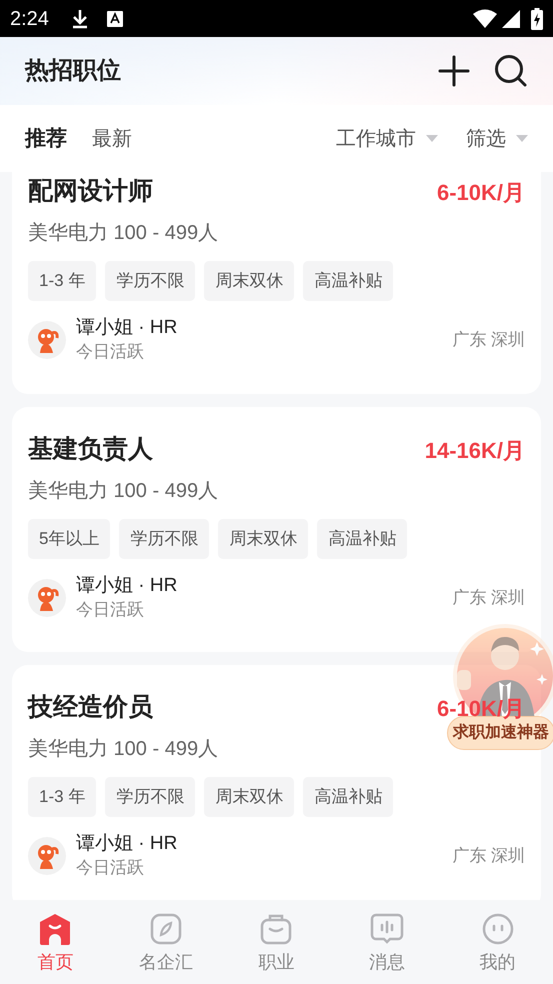  Describe the element at coordinates (454, 71) in the screenshot. I see `add-icon` at that location.